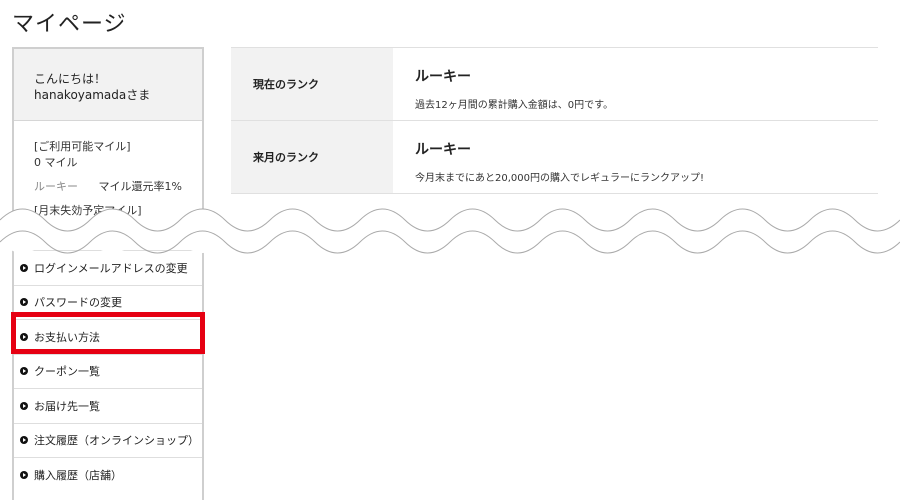 The image size is (900, 500). Describe the element at coordinates (56, 186) in the screenshot. I see `mile-rank: ルーキー` at that location.